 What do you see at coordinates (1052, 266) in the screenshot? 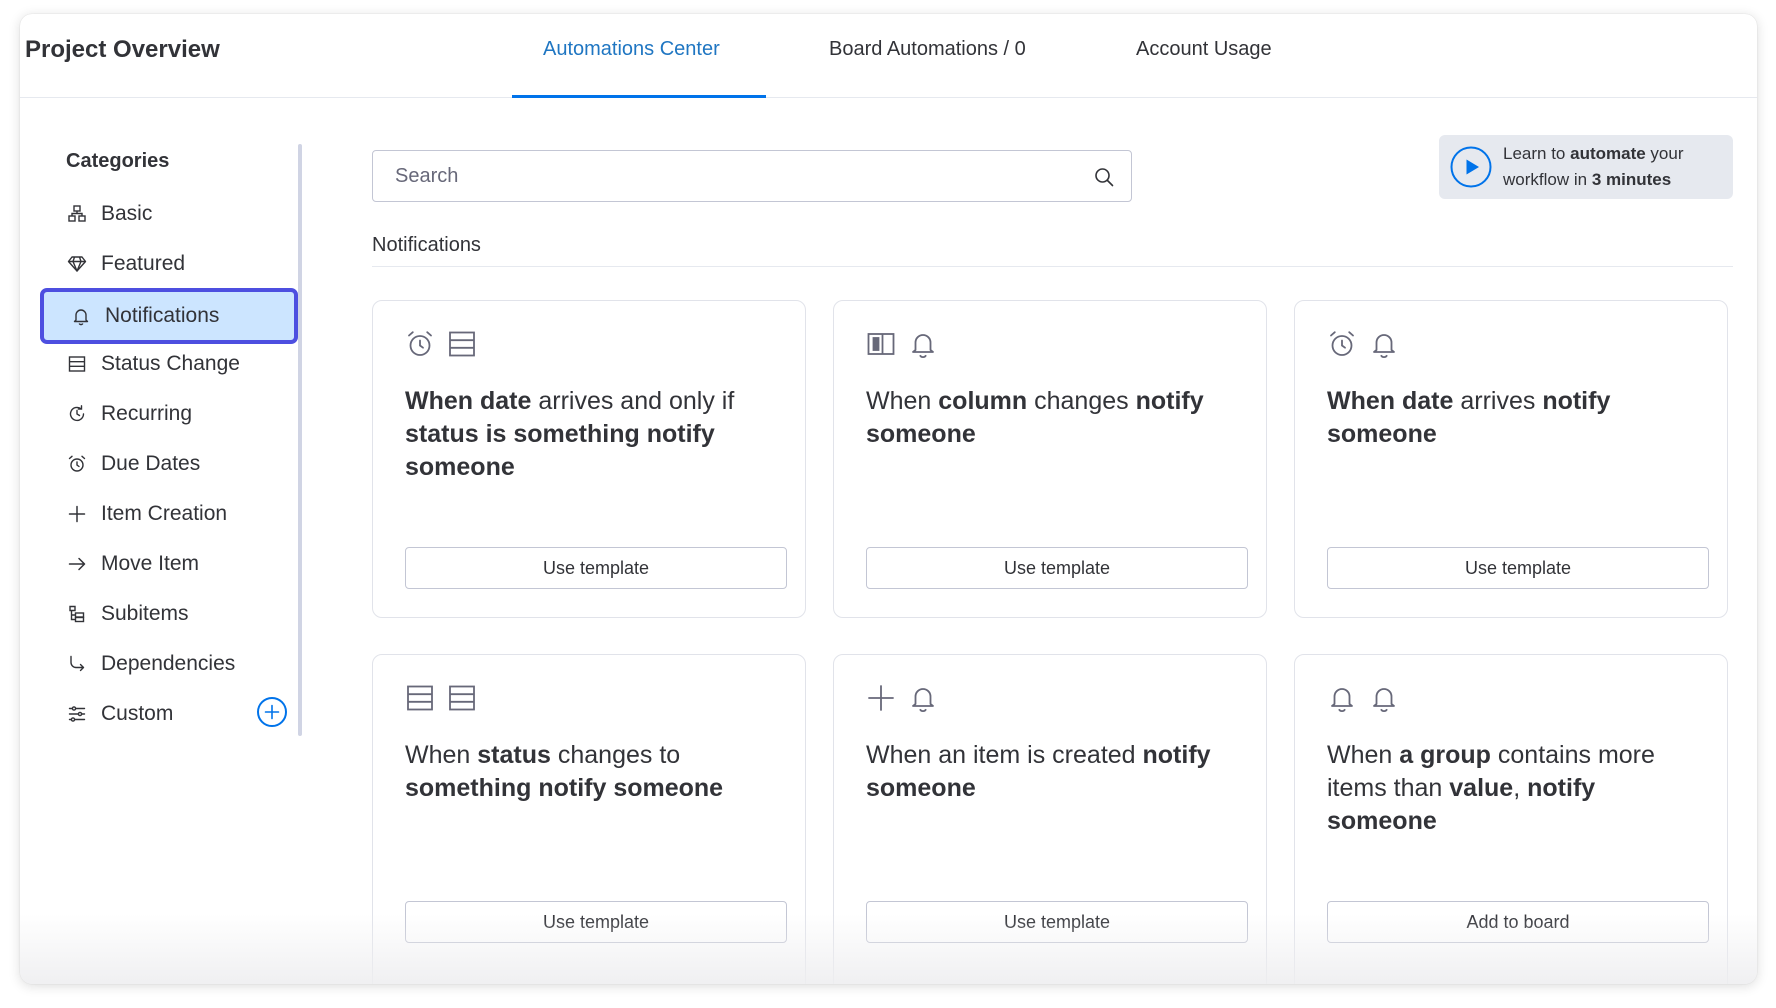
I see `section-divider` at bounding box center [1052, 266].